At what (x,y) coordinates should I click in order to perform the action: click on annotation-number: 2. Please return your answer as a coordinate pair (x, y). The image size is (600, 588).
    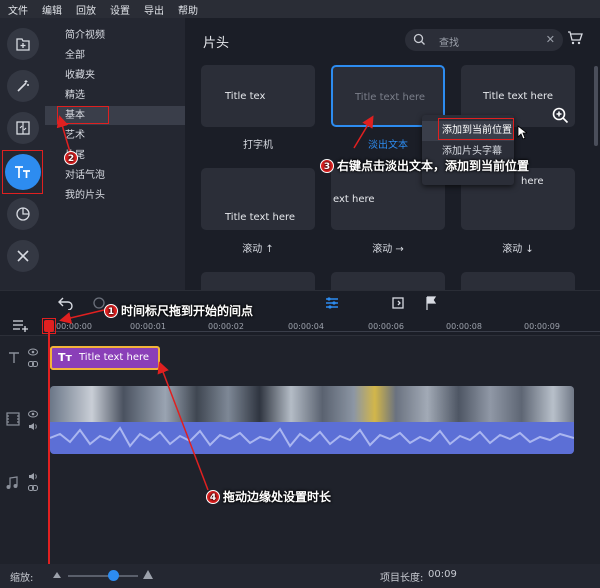
    Looking at the image, I should click on (71, 158).